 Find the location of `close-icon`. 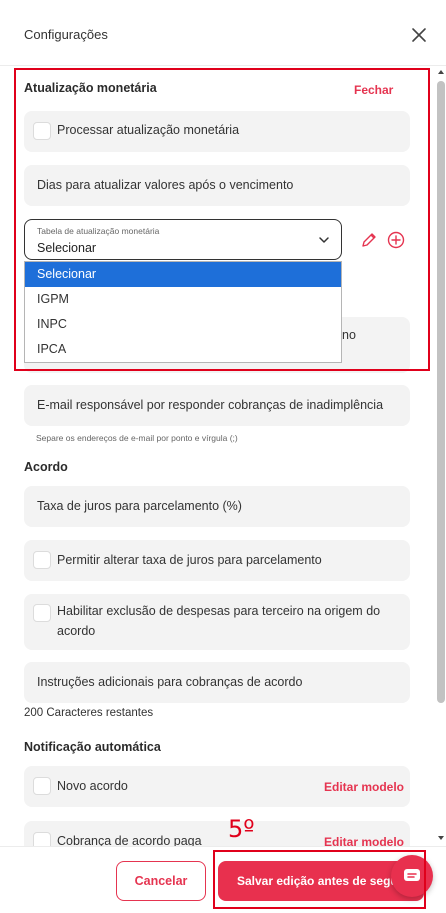

close-icon is located at coordinates (419, 35).